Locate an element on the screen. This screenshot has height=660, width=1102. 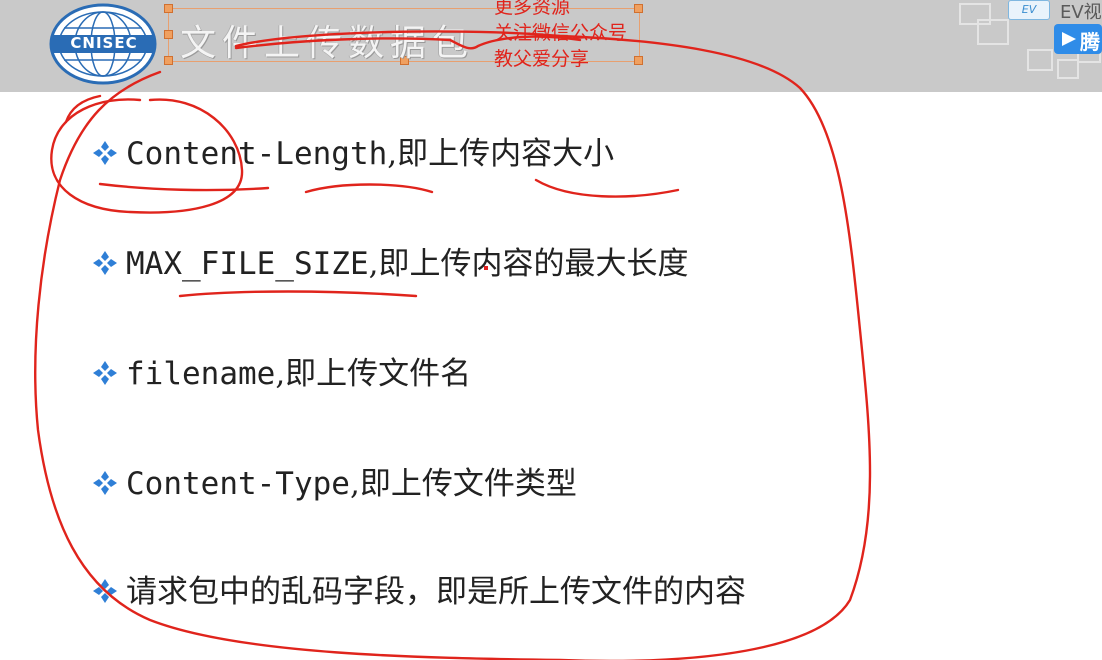
logo-text: CNISEC is located at coordinates (104, 43).